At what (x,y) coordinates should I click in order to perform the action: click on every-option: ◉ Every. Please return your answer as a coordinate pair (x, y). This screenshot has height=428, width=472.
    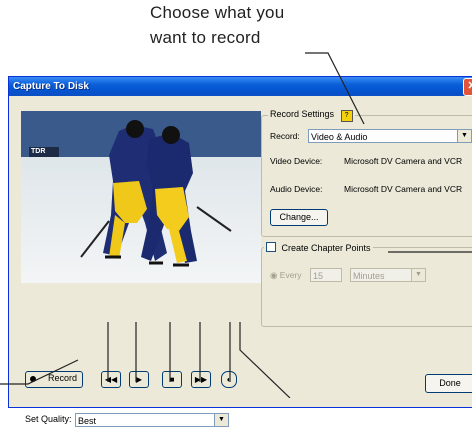
    Looking at the image, I should click on (286, 275).